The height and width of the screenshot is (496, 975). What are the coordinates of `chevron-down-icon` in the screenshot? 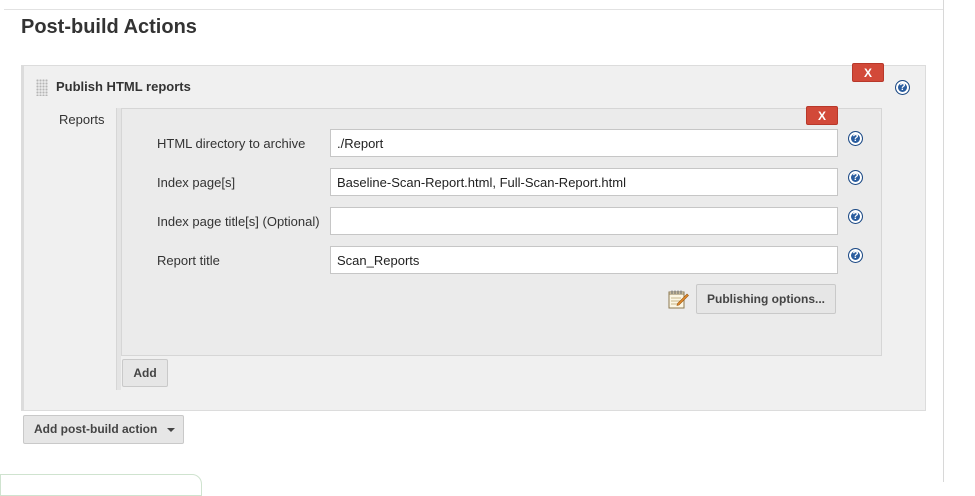 It's located at (171, 430).